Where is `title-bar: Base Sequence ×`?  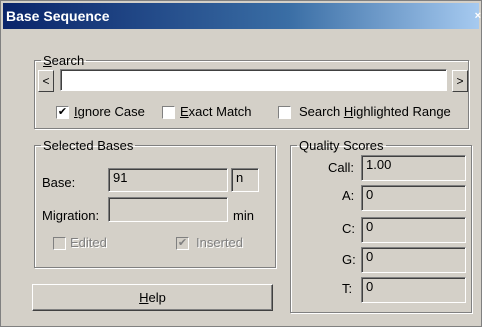
title-bar: Base Sequence × is located at coordinates (242, 16).